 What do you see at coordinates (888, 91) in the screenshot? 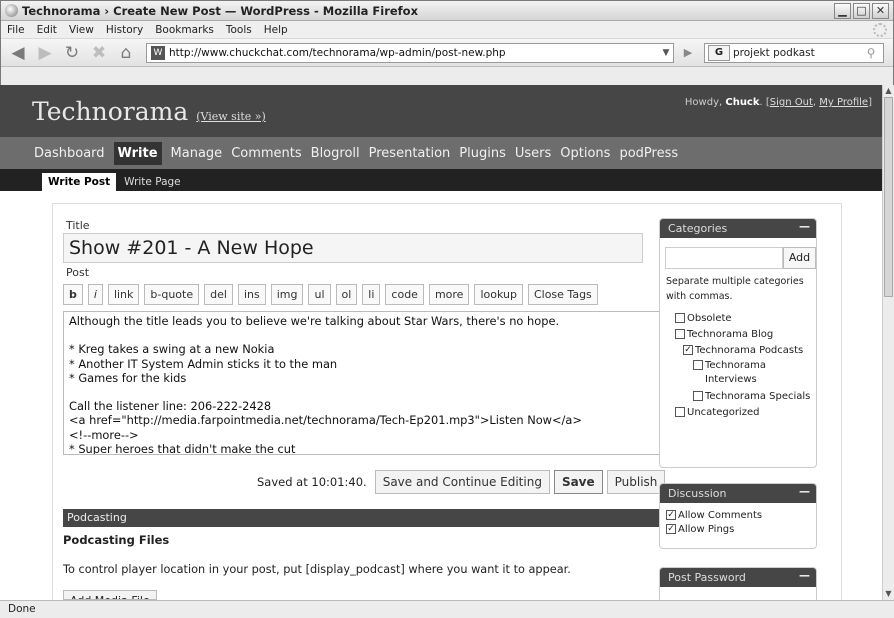
I see `scroll-up-icon: ▲` at bounding box center [888, 91].